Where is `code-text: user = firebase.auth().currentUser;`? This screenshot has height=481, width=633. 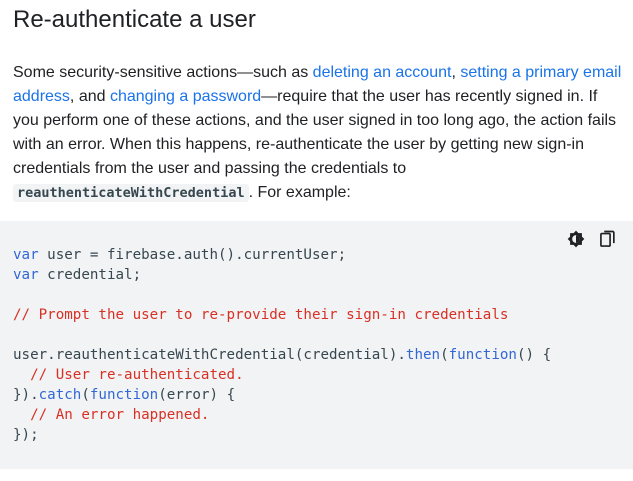
code-text: user = firebase.auth().currentUser; is located at coordinates (192, 255).